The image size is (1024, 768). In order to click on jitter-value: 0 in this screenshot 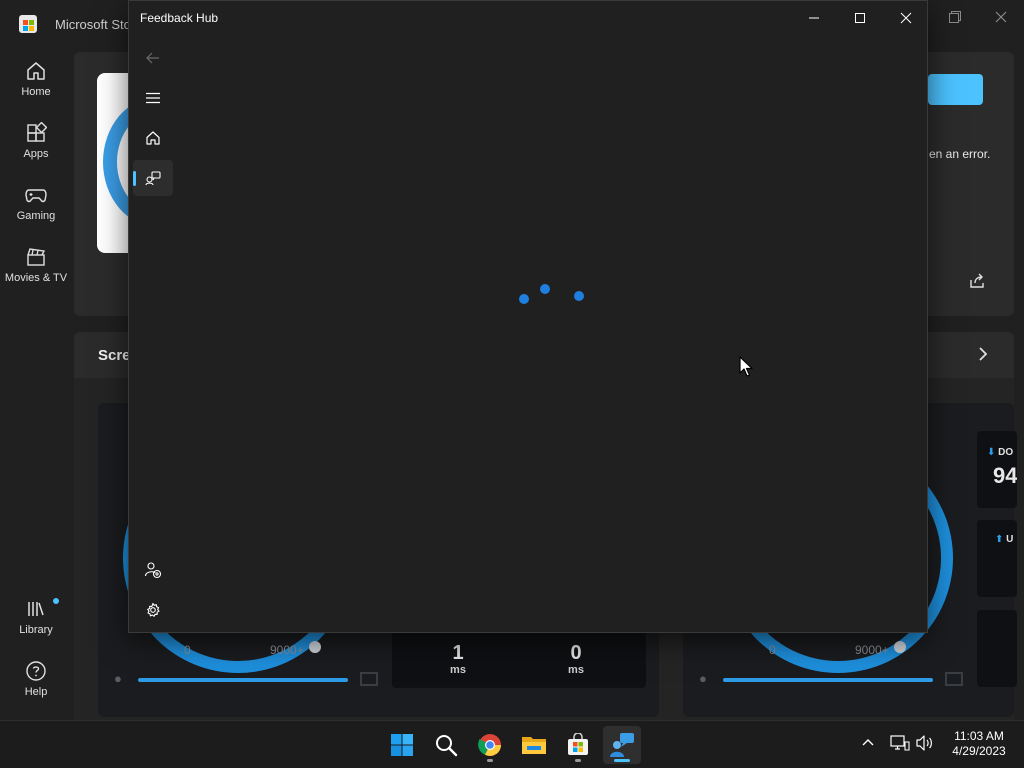, I will do `click(576, 653)`.